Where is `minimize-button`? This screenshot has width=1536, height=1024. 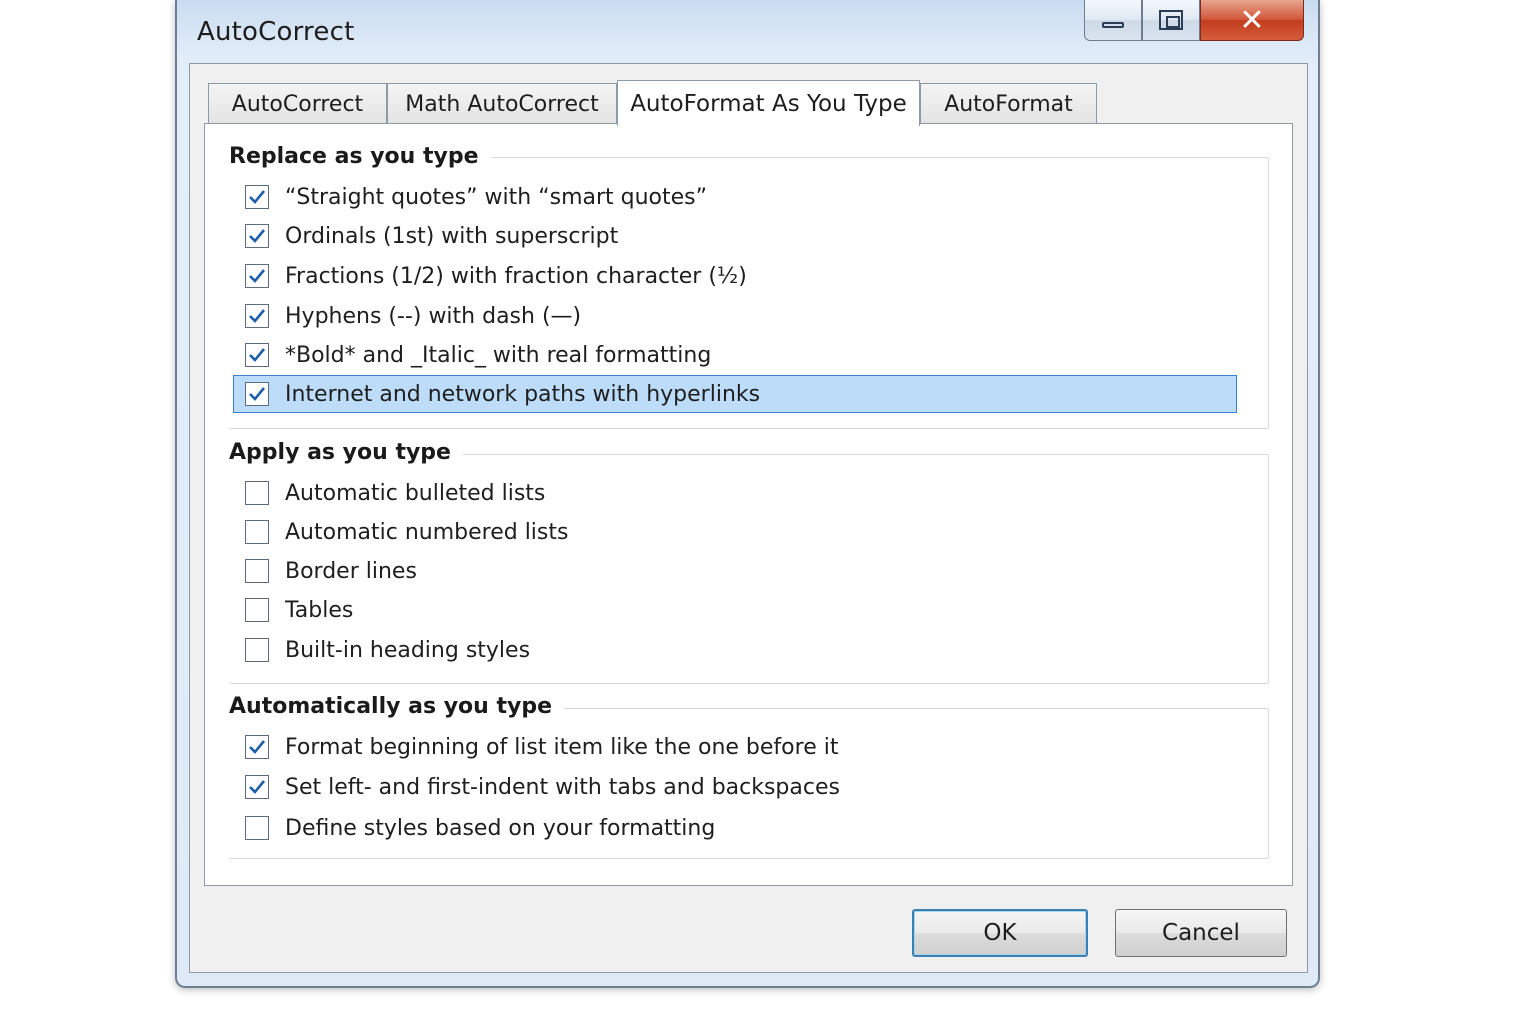
minimize-button is located at coordinates (1113, 20).